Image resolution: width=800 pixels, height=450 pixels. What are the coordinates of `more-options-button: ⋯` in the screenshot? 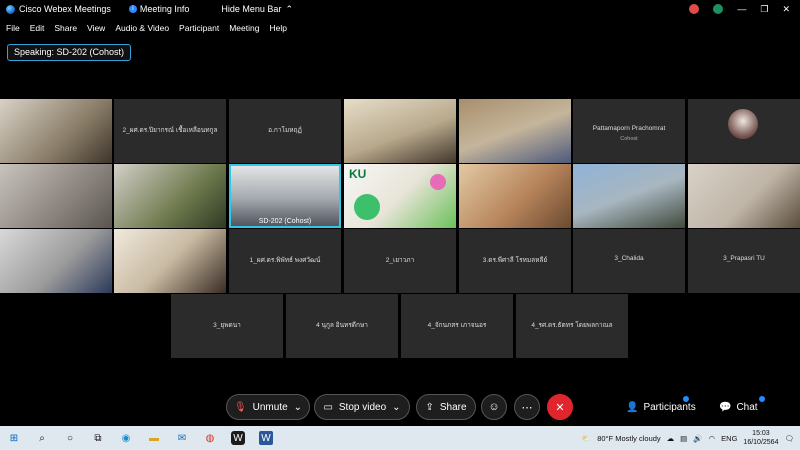 It's located at (527, 407).